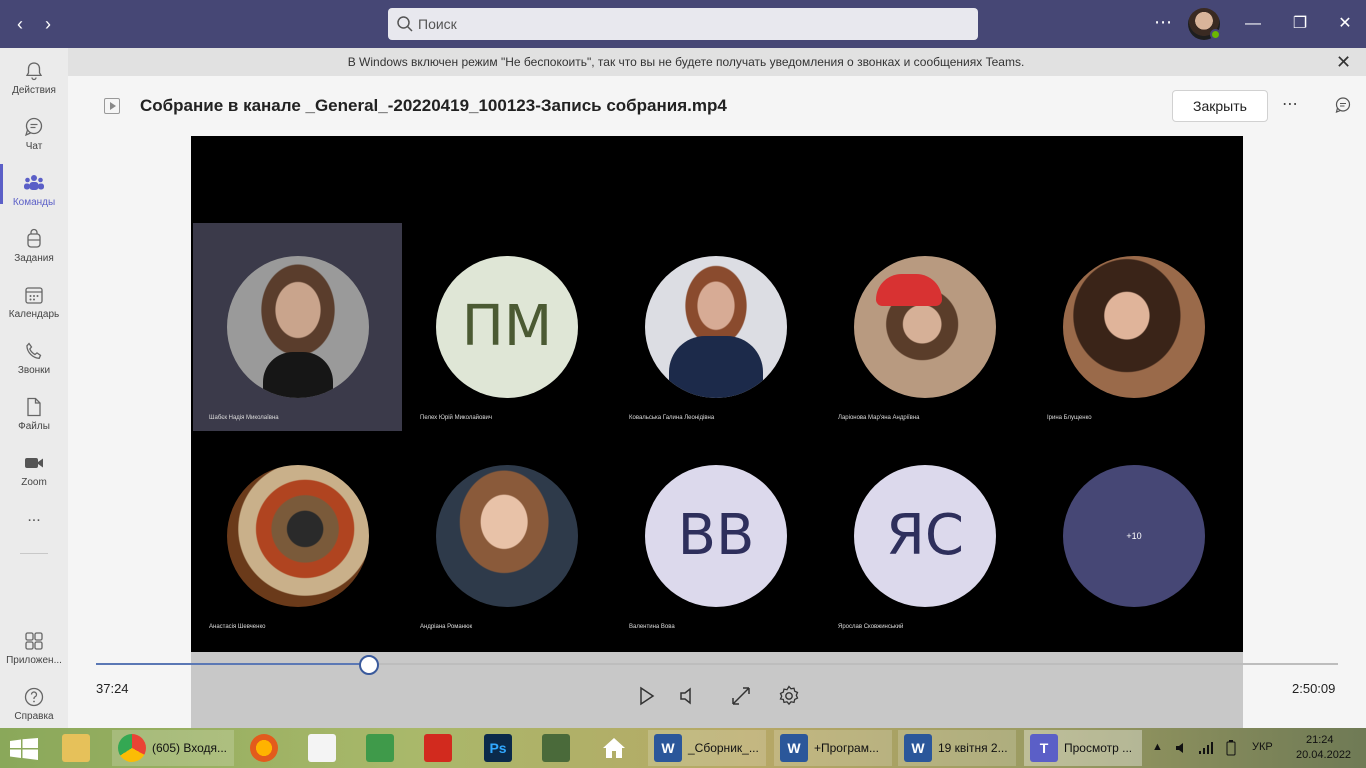 The image size is (1366, 768). I want to click on rail-label: Звонки, so click(34, 370).